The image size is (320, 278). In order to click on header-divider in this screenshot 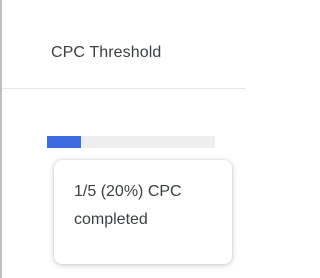, I will do `click(124, 88)`.